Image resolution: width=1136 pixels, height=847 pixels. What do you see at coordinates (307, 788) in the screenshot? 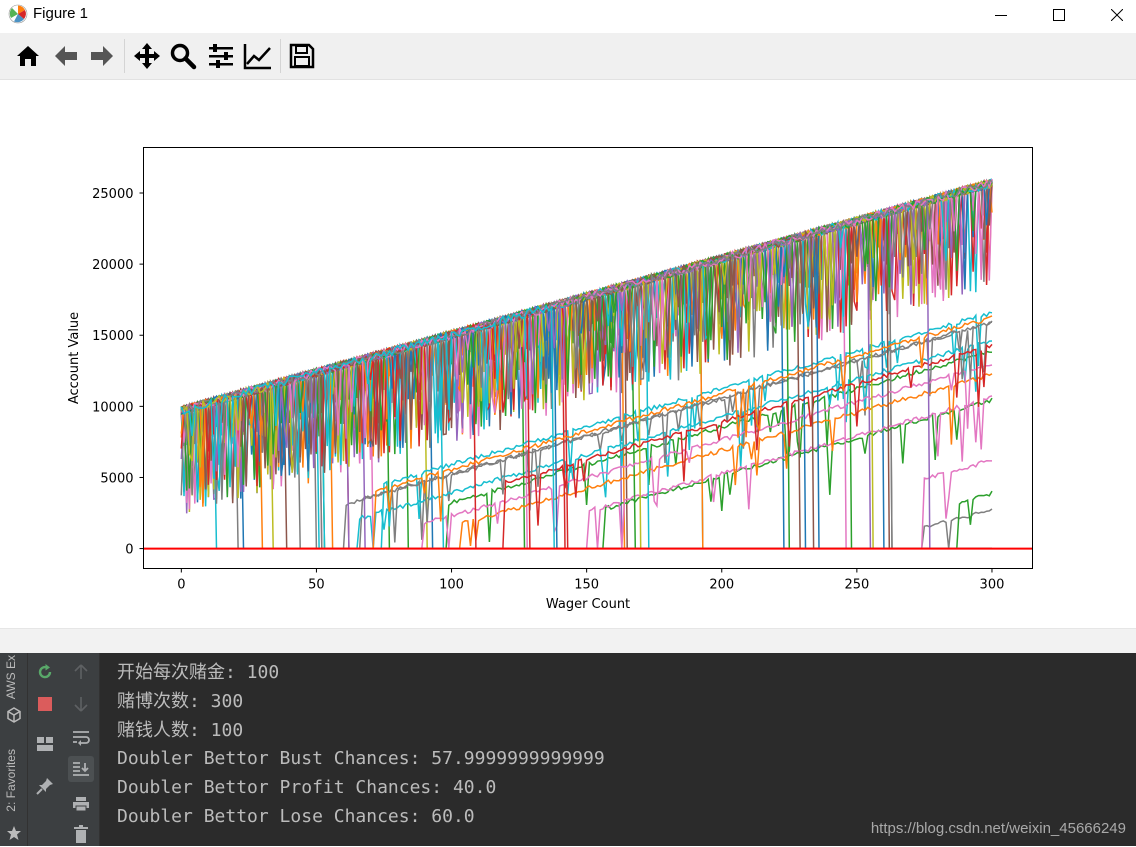
I see `console-line: Doubler Bettor Profit Chances: 40.0` at bounding box center [307, 788].